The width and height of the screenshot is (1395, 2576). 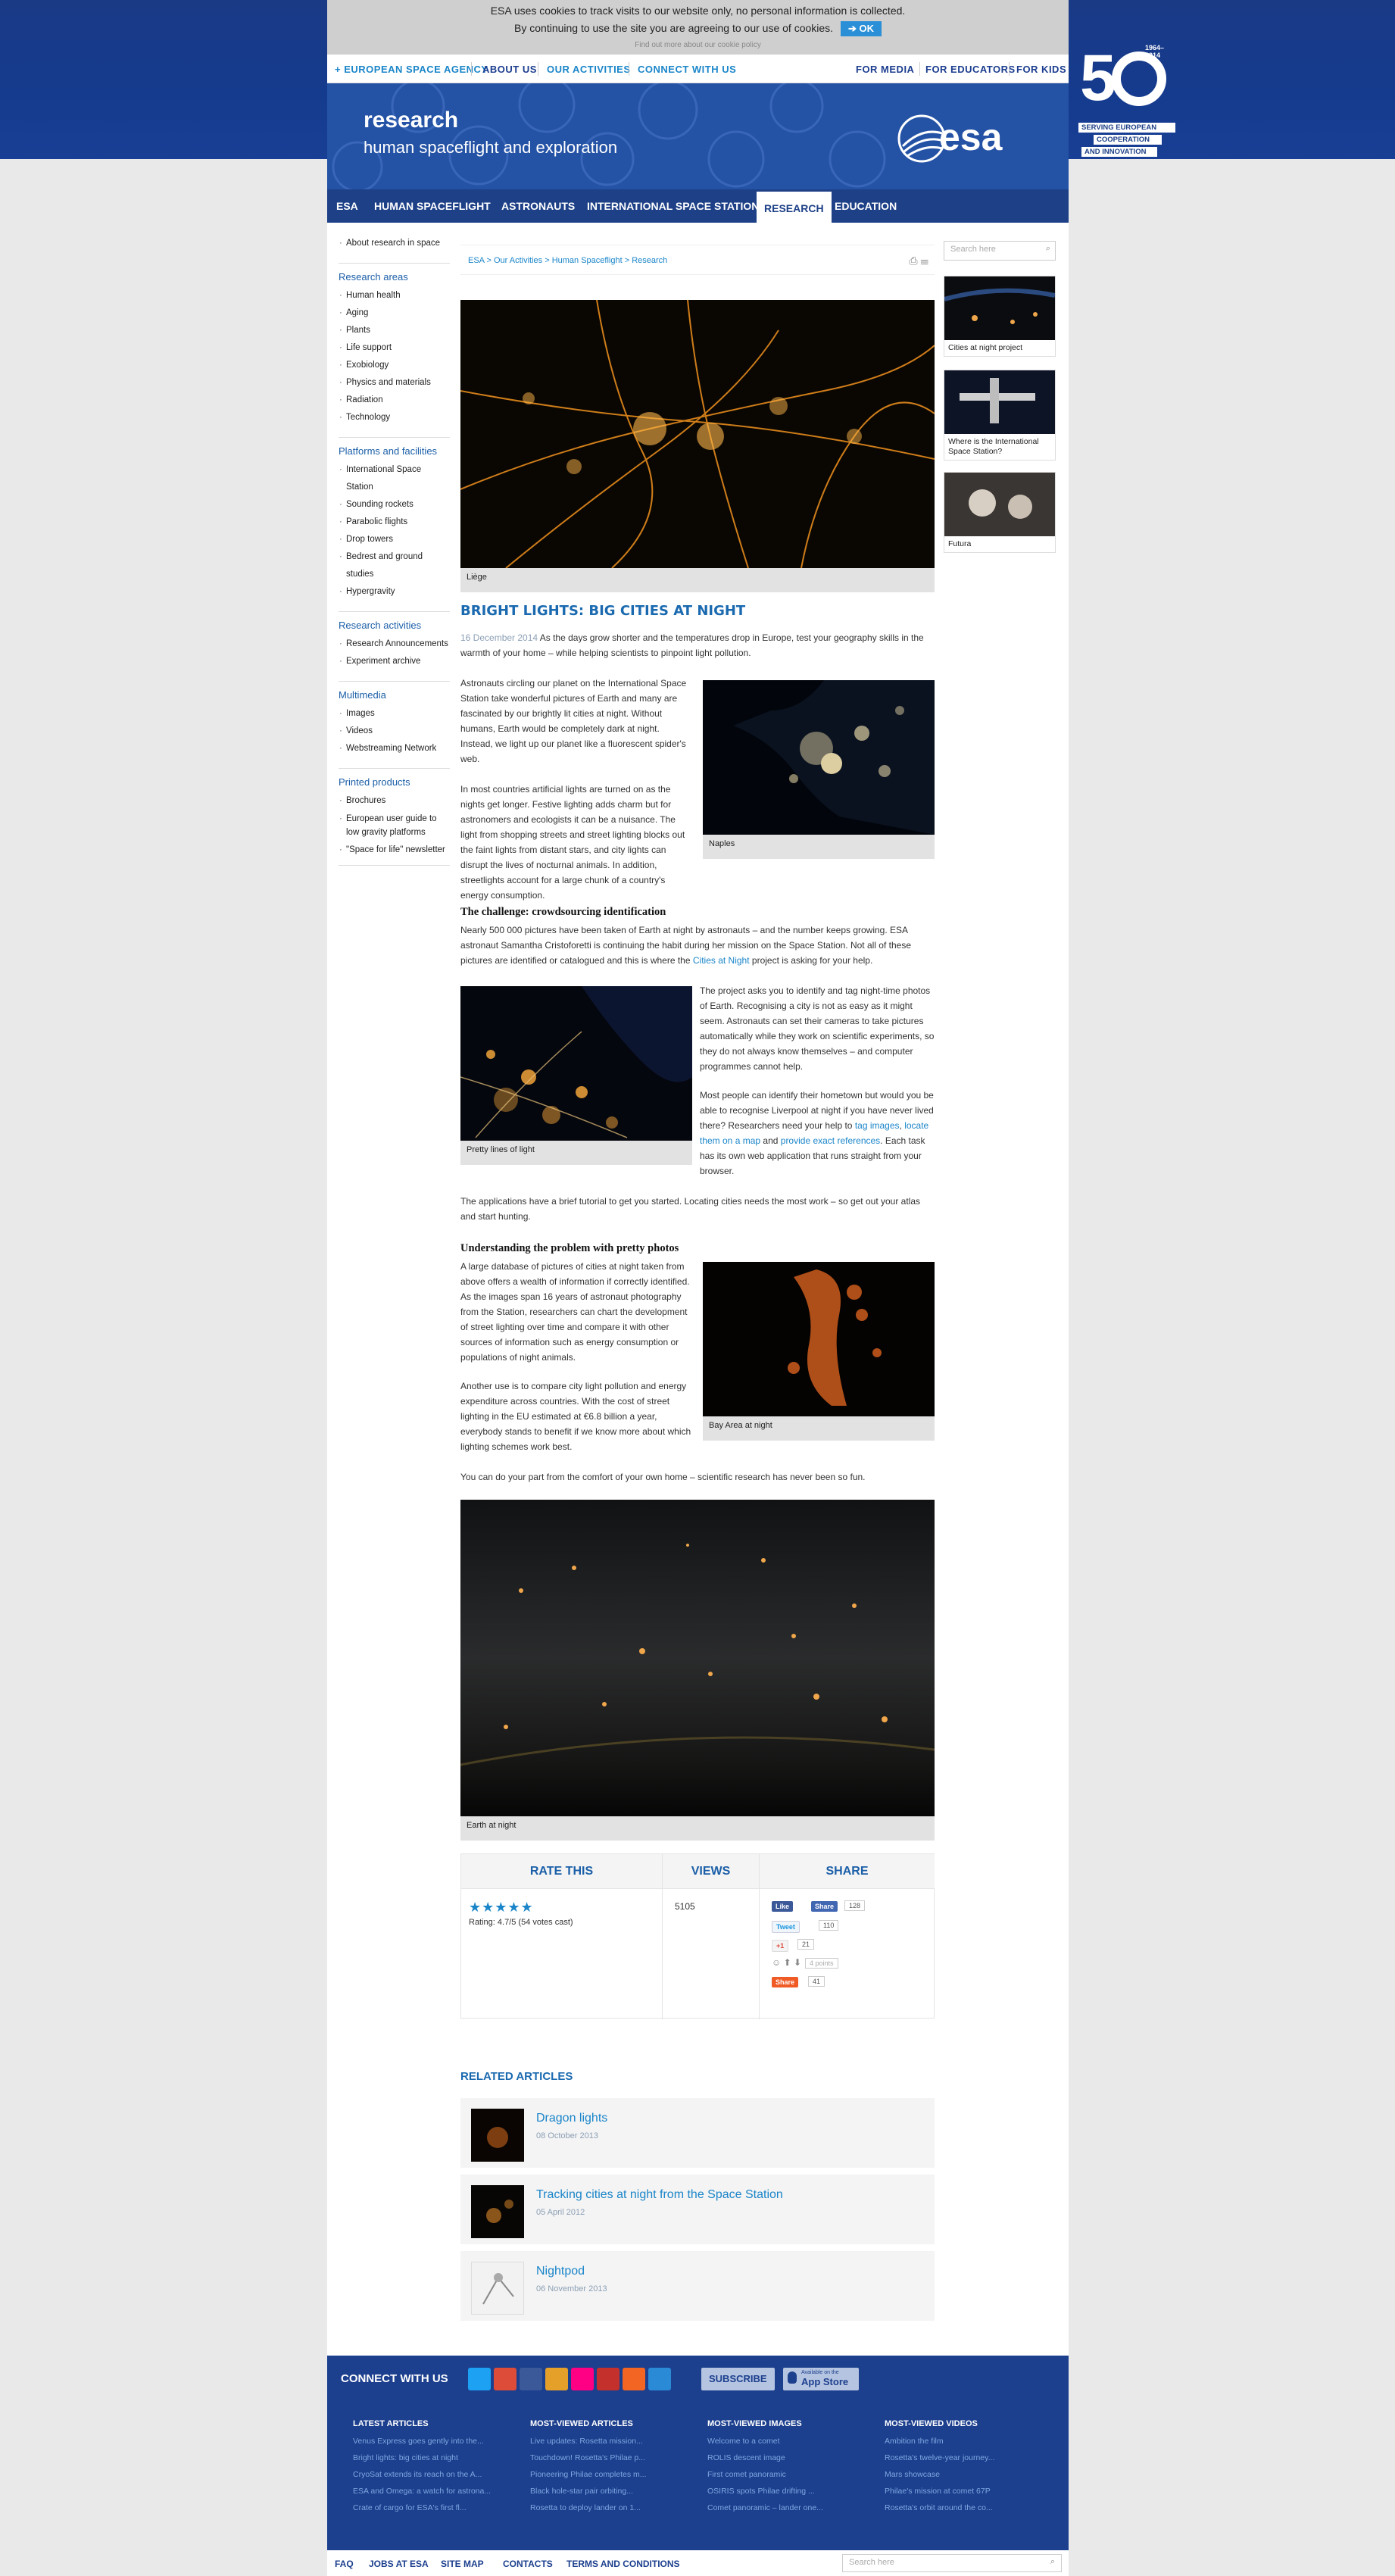 What do you see at coordinates (528, 2564) in the screenshot?
I see `bottom-contacts: CONTACTS` at bounding box center [528, 2564].